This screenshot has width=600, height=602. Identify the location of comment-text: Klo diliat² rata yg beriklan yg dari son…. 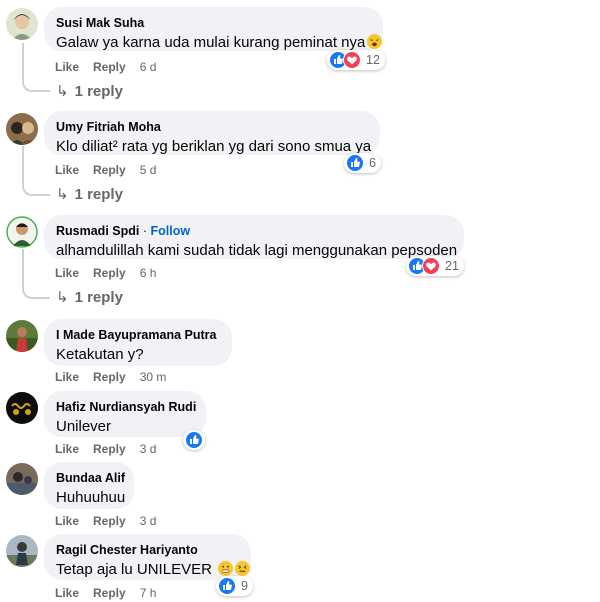
(214, 146).